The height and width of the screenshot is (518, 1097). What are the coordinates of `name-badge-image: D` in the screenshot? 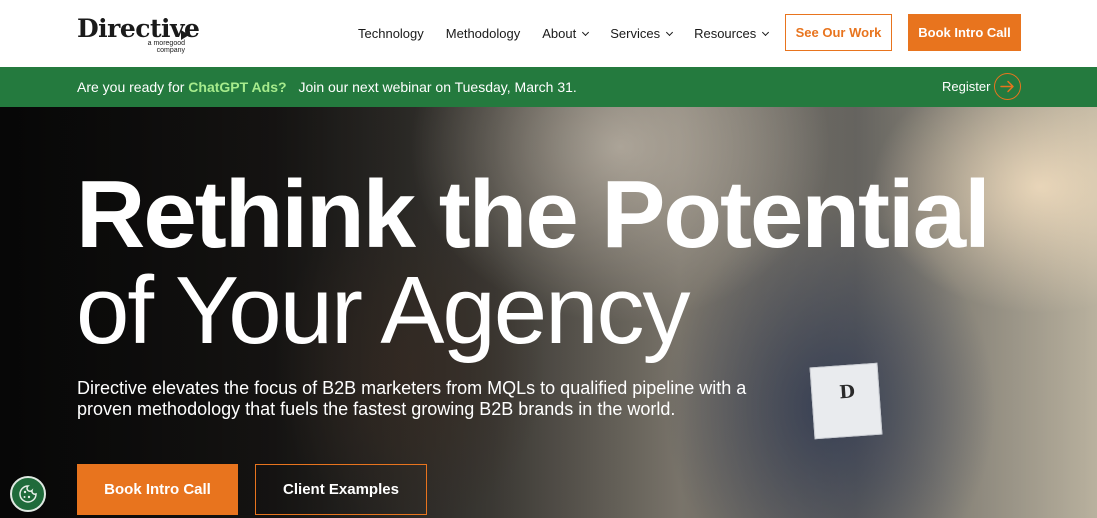 It's located at (846, 401).